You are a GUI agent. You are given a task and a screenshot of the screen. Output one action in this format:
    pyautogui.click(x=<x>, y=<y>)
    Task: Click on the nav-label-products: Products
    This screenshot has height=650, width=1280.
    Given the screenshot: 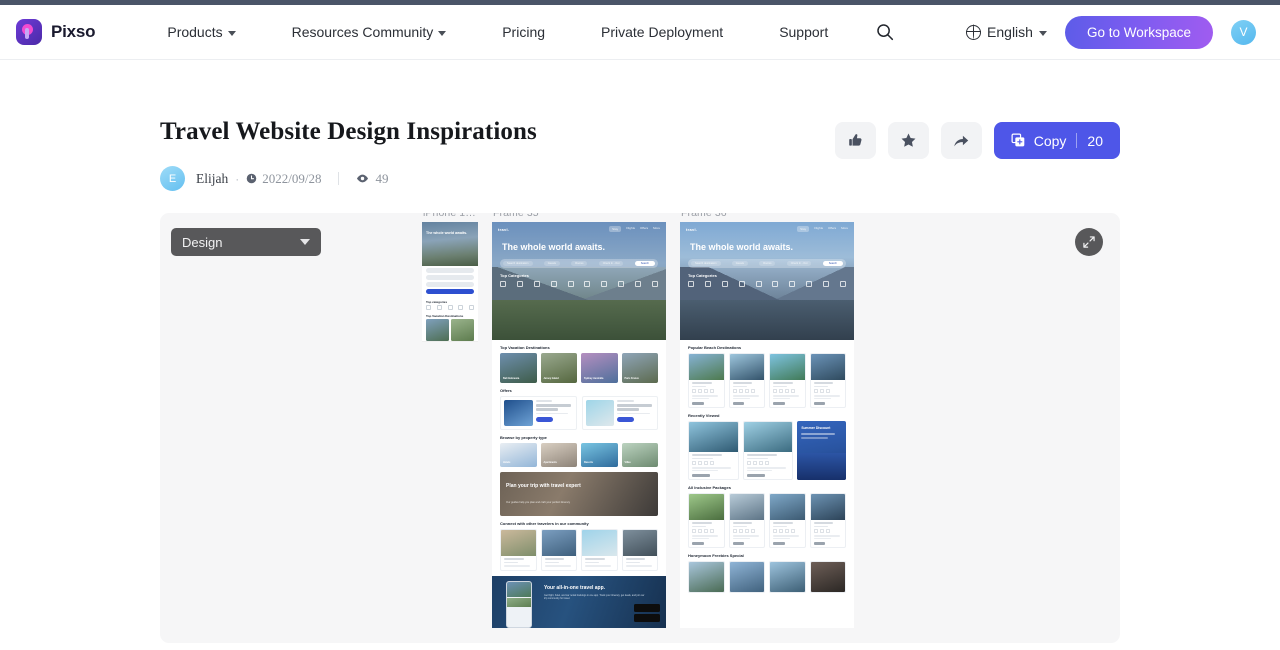 What is the action you would take?
    pyautogui.click(x=195, y=32)
    